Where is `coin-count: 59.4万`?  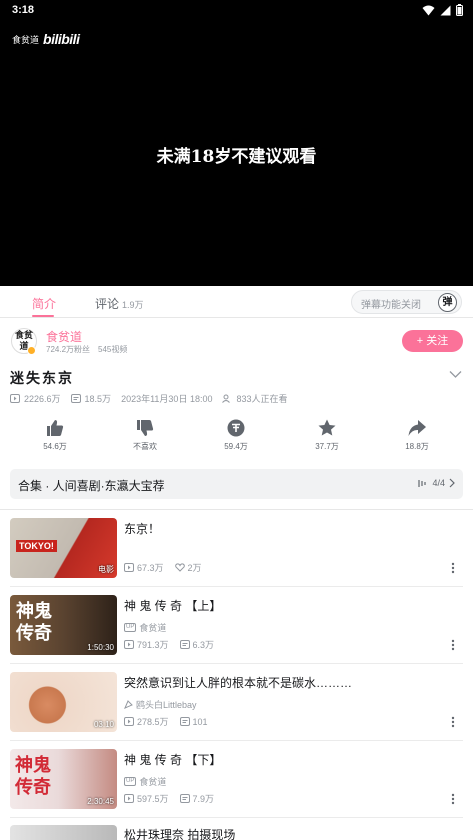
coin-count: 59.4万 is located at coordinates (236, 446).